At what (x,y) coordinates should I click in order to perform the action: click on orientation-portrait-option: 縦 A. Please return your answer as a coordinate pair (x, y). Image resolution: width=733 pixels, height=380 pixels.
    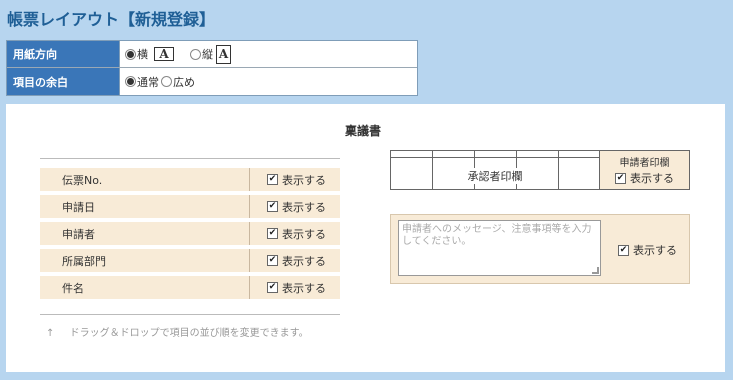
    Looking at the image, I should click on (210, 54).